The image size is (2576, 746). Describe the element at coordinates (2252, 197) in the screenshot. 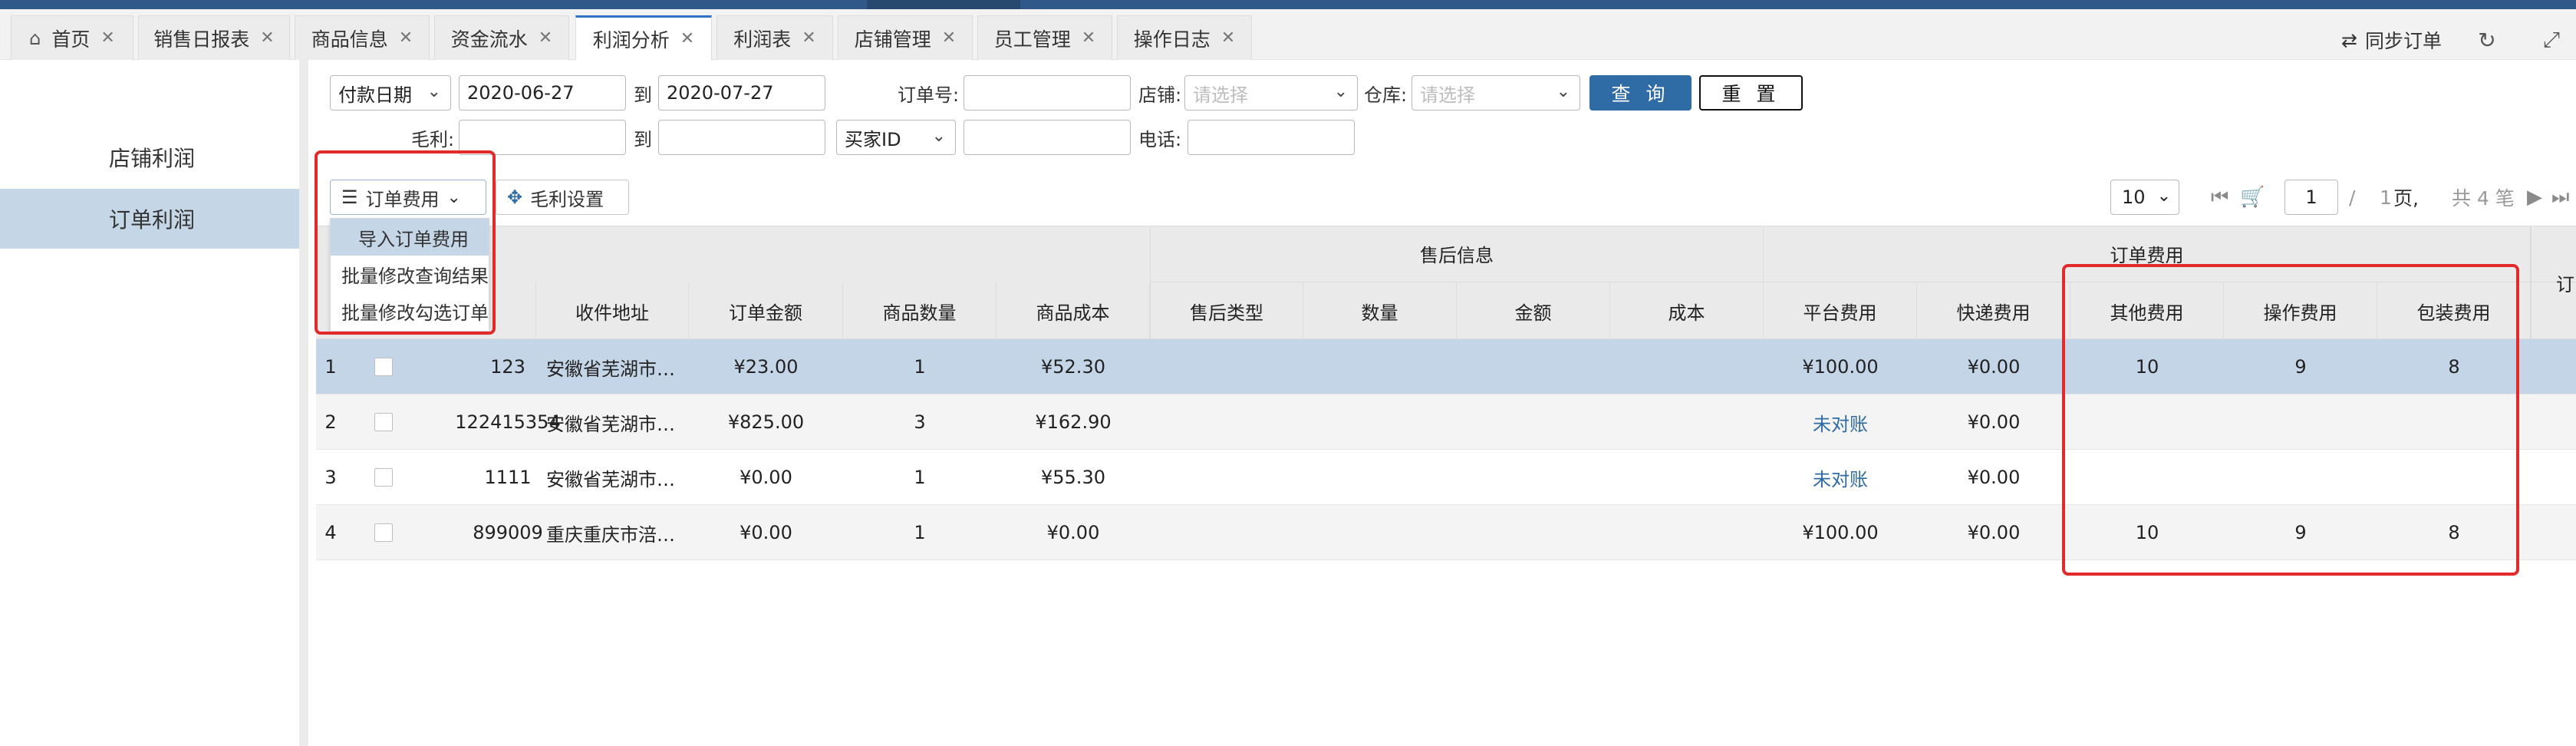

I see `cart-icon: 🛒` at that location.